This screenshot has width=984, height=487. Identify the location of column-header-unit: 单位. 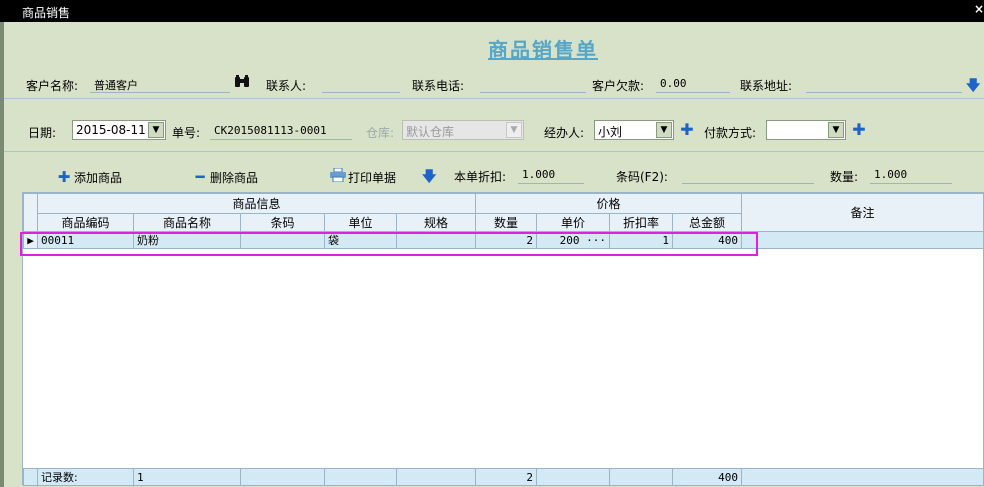
(360, 222).